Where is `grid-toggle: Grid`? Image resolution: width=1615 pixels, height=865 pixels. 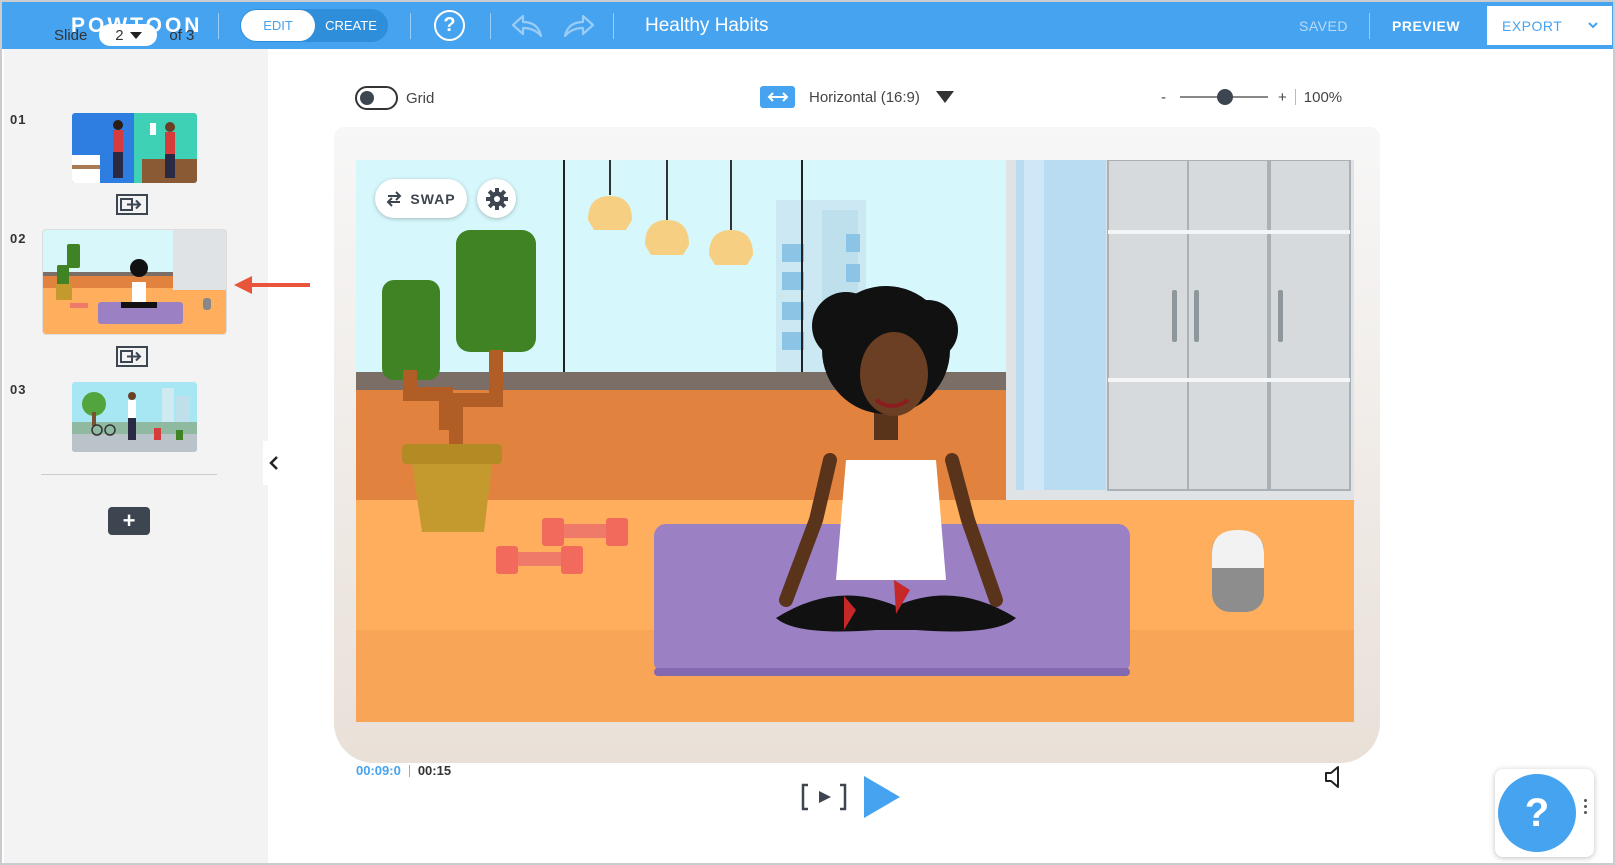
grid-toggle: Grid is located at coordinates (394, 98).